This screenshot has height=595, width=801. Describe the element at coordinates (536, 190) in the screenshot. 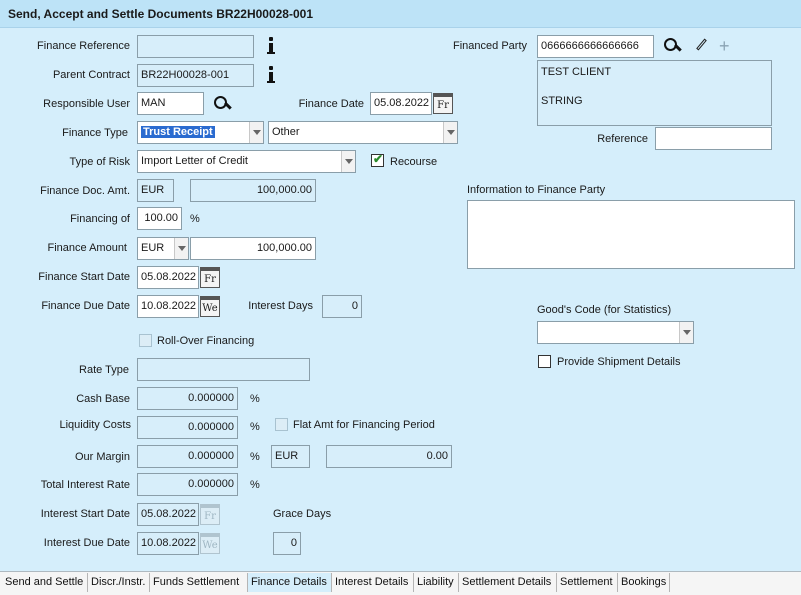

I see `info-to-party-label: Information to Finance Party` at that location.